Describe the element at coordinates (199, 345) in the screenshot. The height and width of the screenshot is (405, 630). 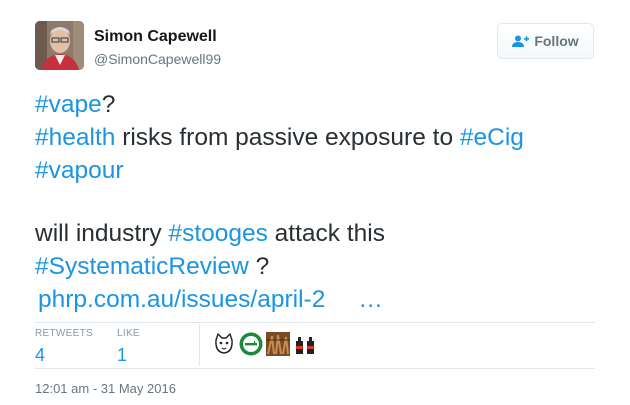
I see `stats-divider` at that location.